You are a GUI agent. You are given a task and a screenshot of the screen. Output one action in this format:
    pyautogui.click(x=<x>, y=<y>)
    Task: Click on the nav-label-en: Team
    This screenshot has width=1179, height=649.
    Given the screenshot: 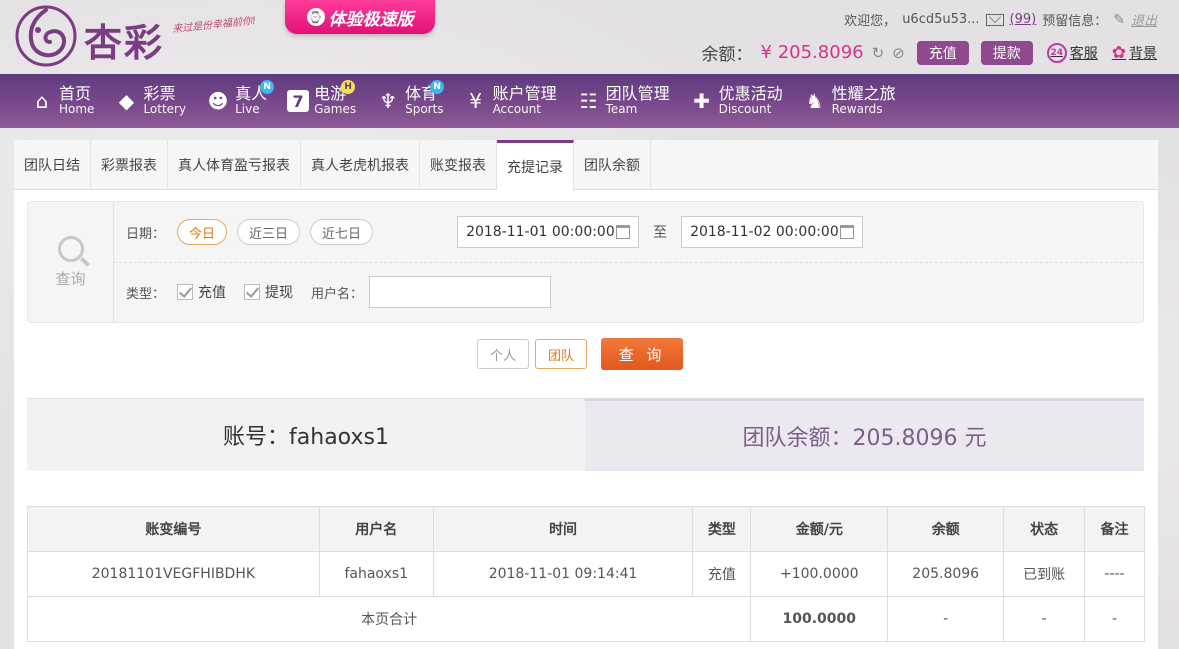 What is the action you would take?
    pyautogui.click(x=621, y=109)
    